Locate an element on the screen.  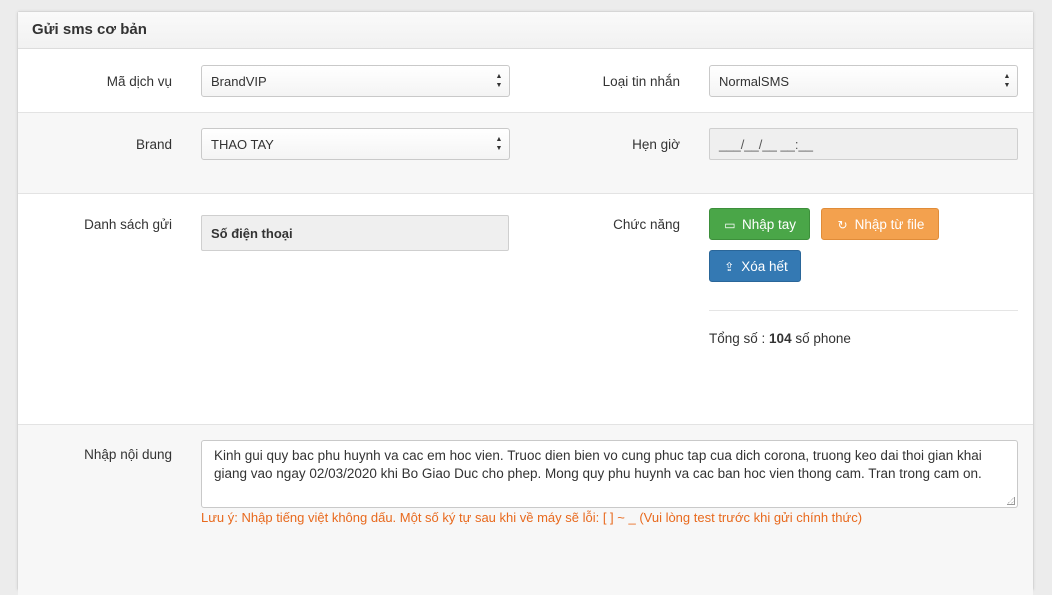
refresh-icon: ↻ is located at coordinates (842, 225).